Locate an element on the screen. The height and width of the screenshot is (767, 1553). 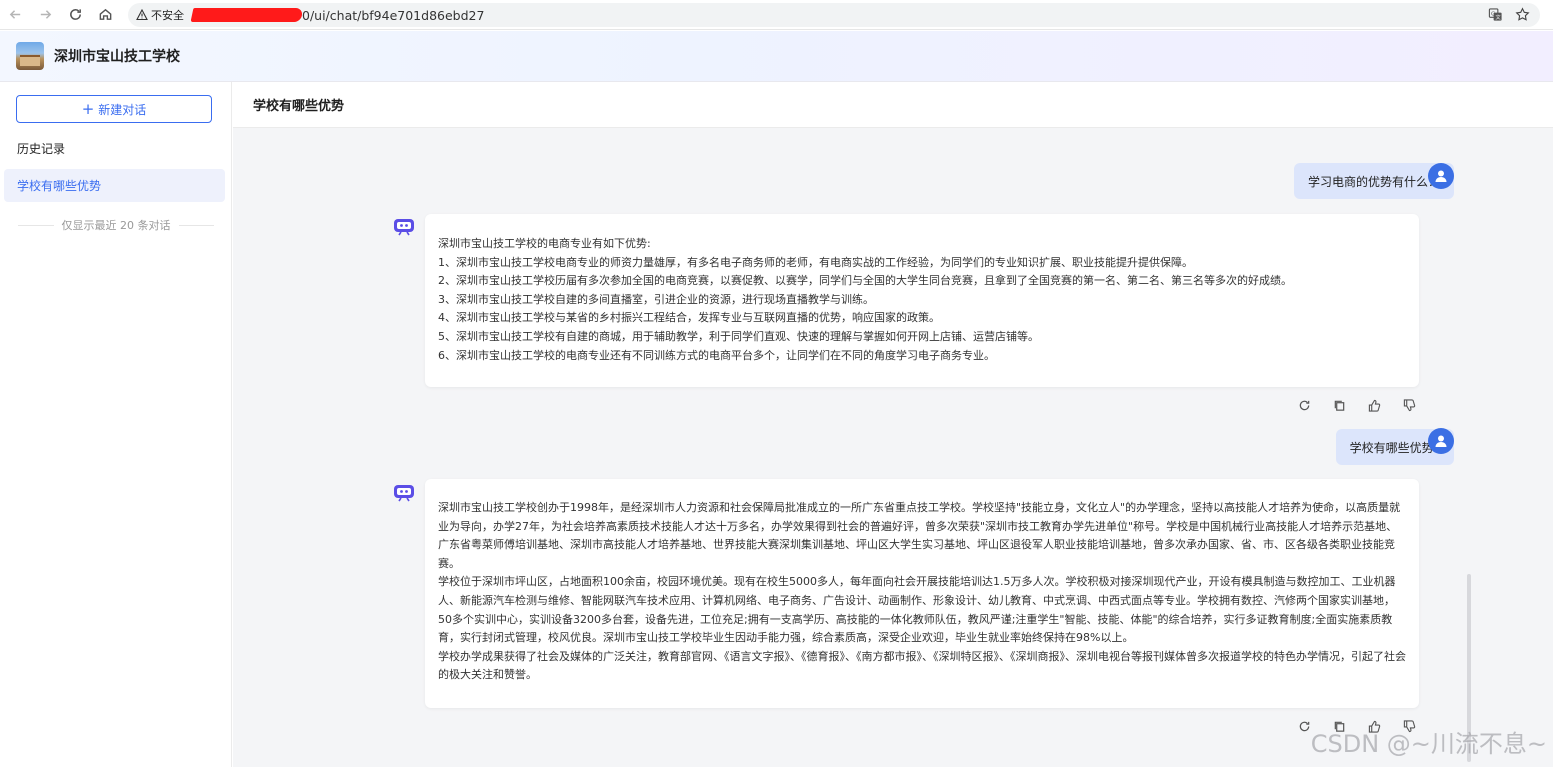
reload-button is located at coordinates (75, 15).